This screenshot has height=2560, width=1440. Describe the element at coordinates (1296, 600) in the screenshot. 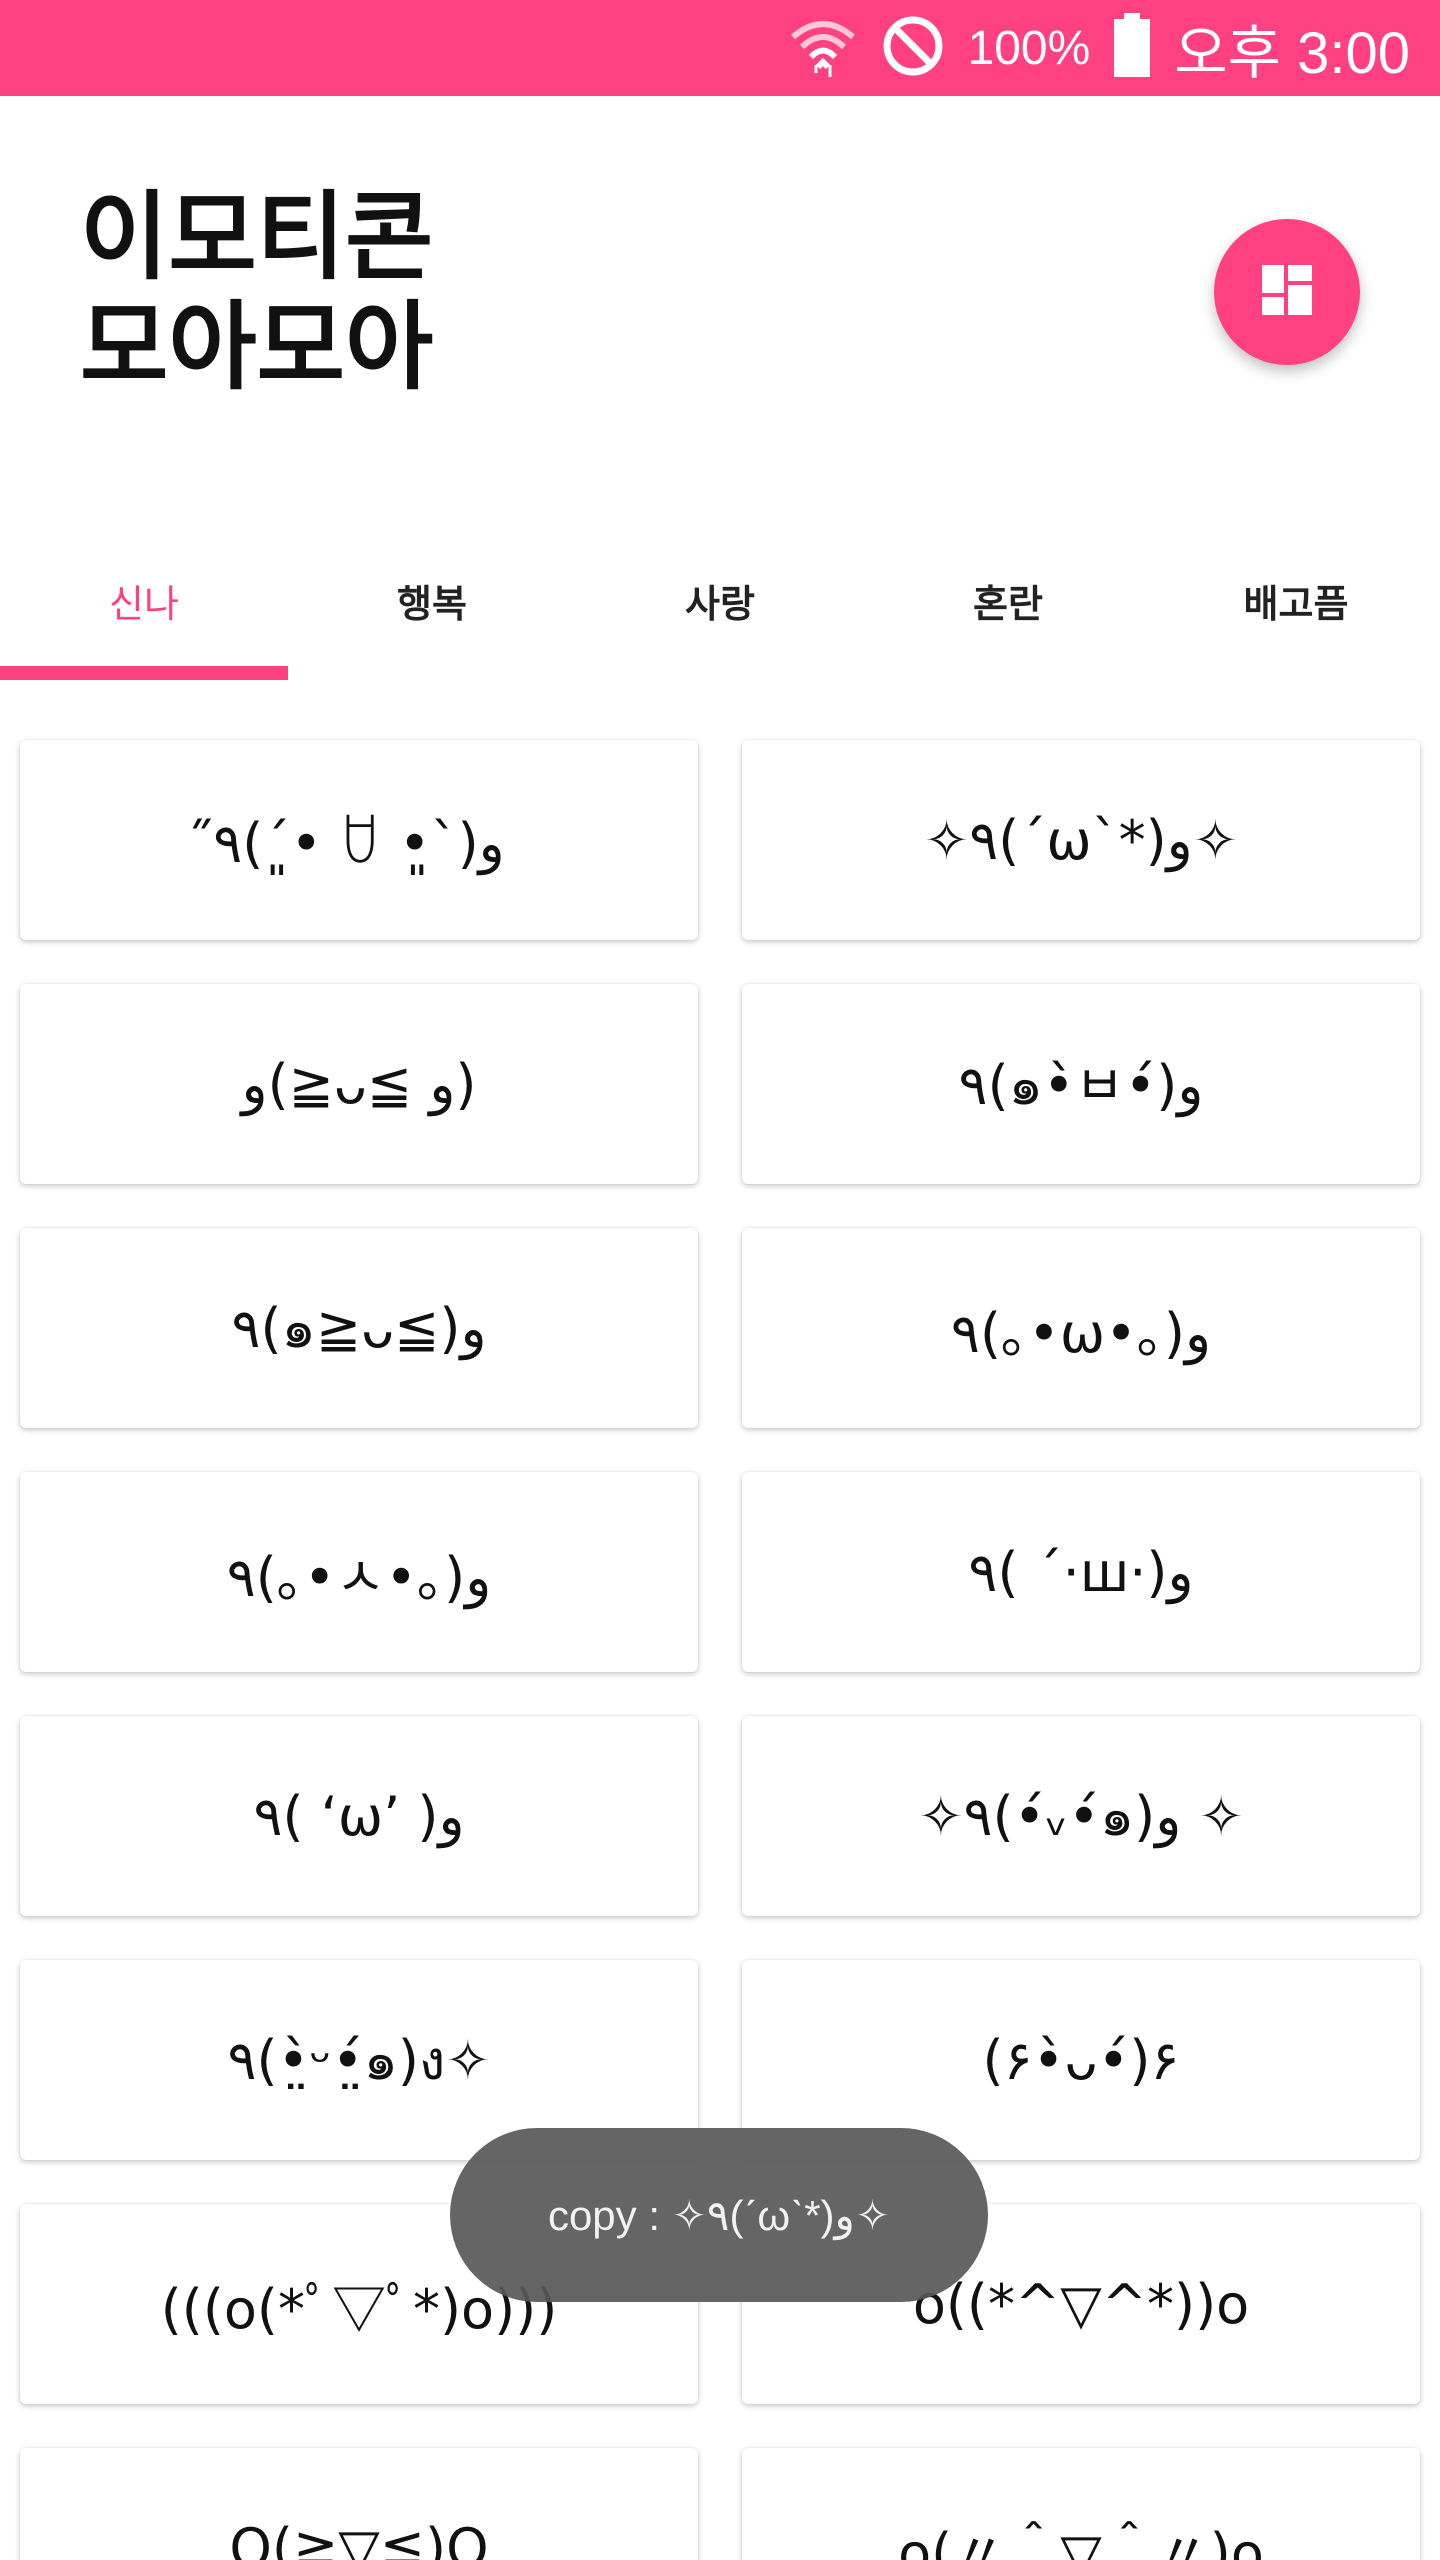

I see `tab-hungry: 배고픔` at that location.